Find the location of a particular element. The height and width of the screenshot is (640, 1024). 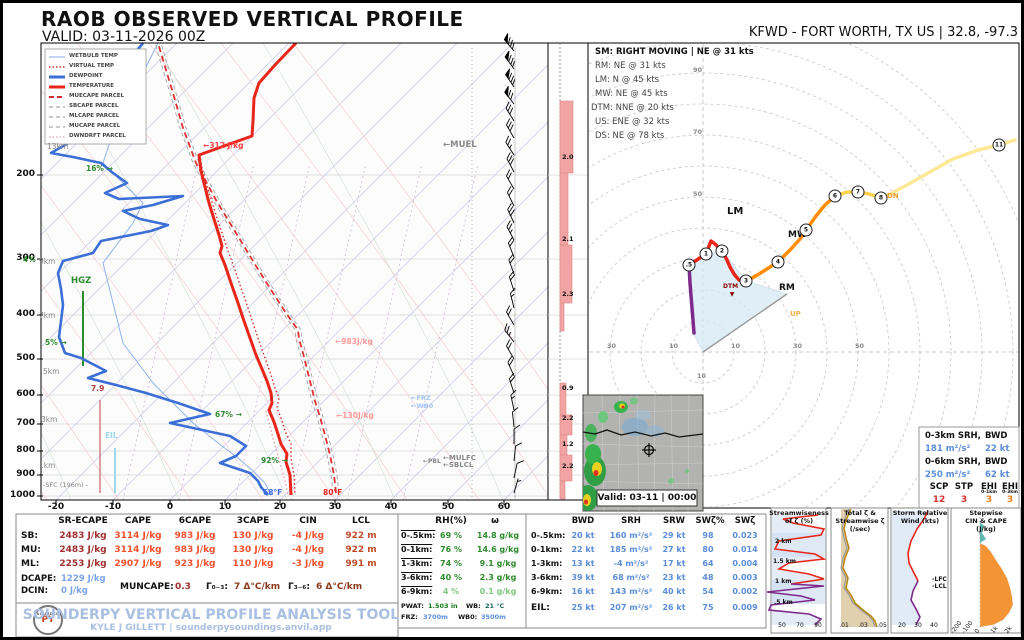

bar-label-6: 2.2 is located at coordinates (568, 466).